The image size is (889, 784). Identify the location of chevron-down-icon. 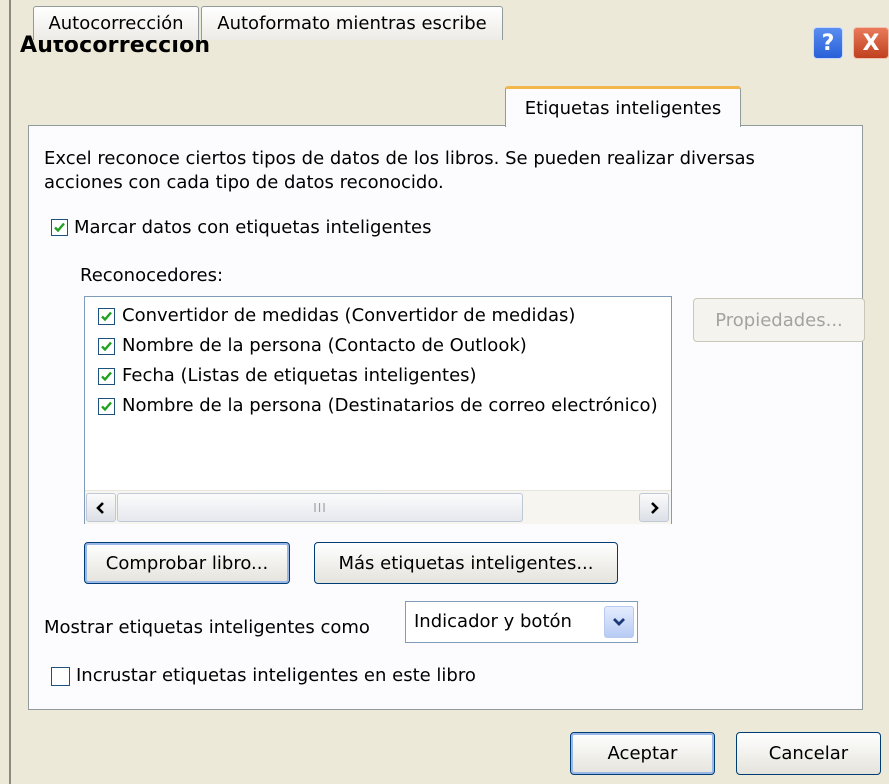
(619, 622).